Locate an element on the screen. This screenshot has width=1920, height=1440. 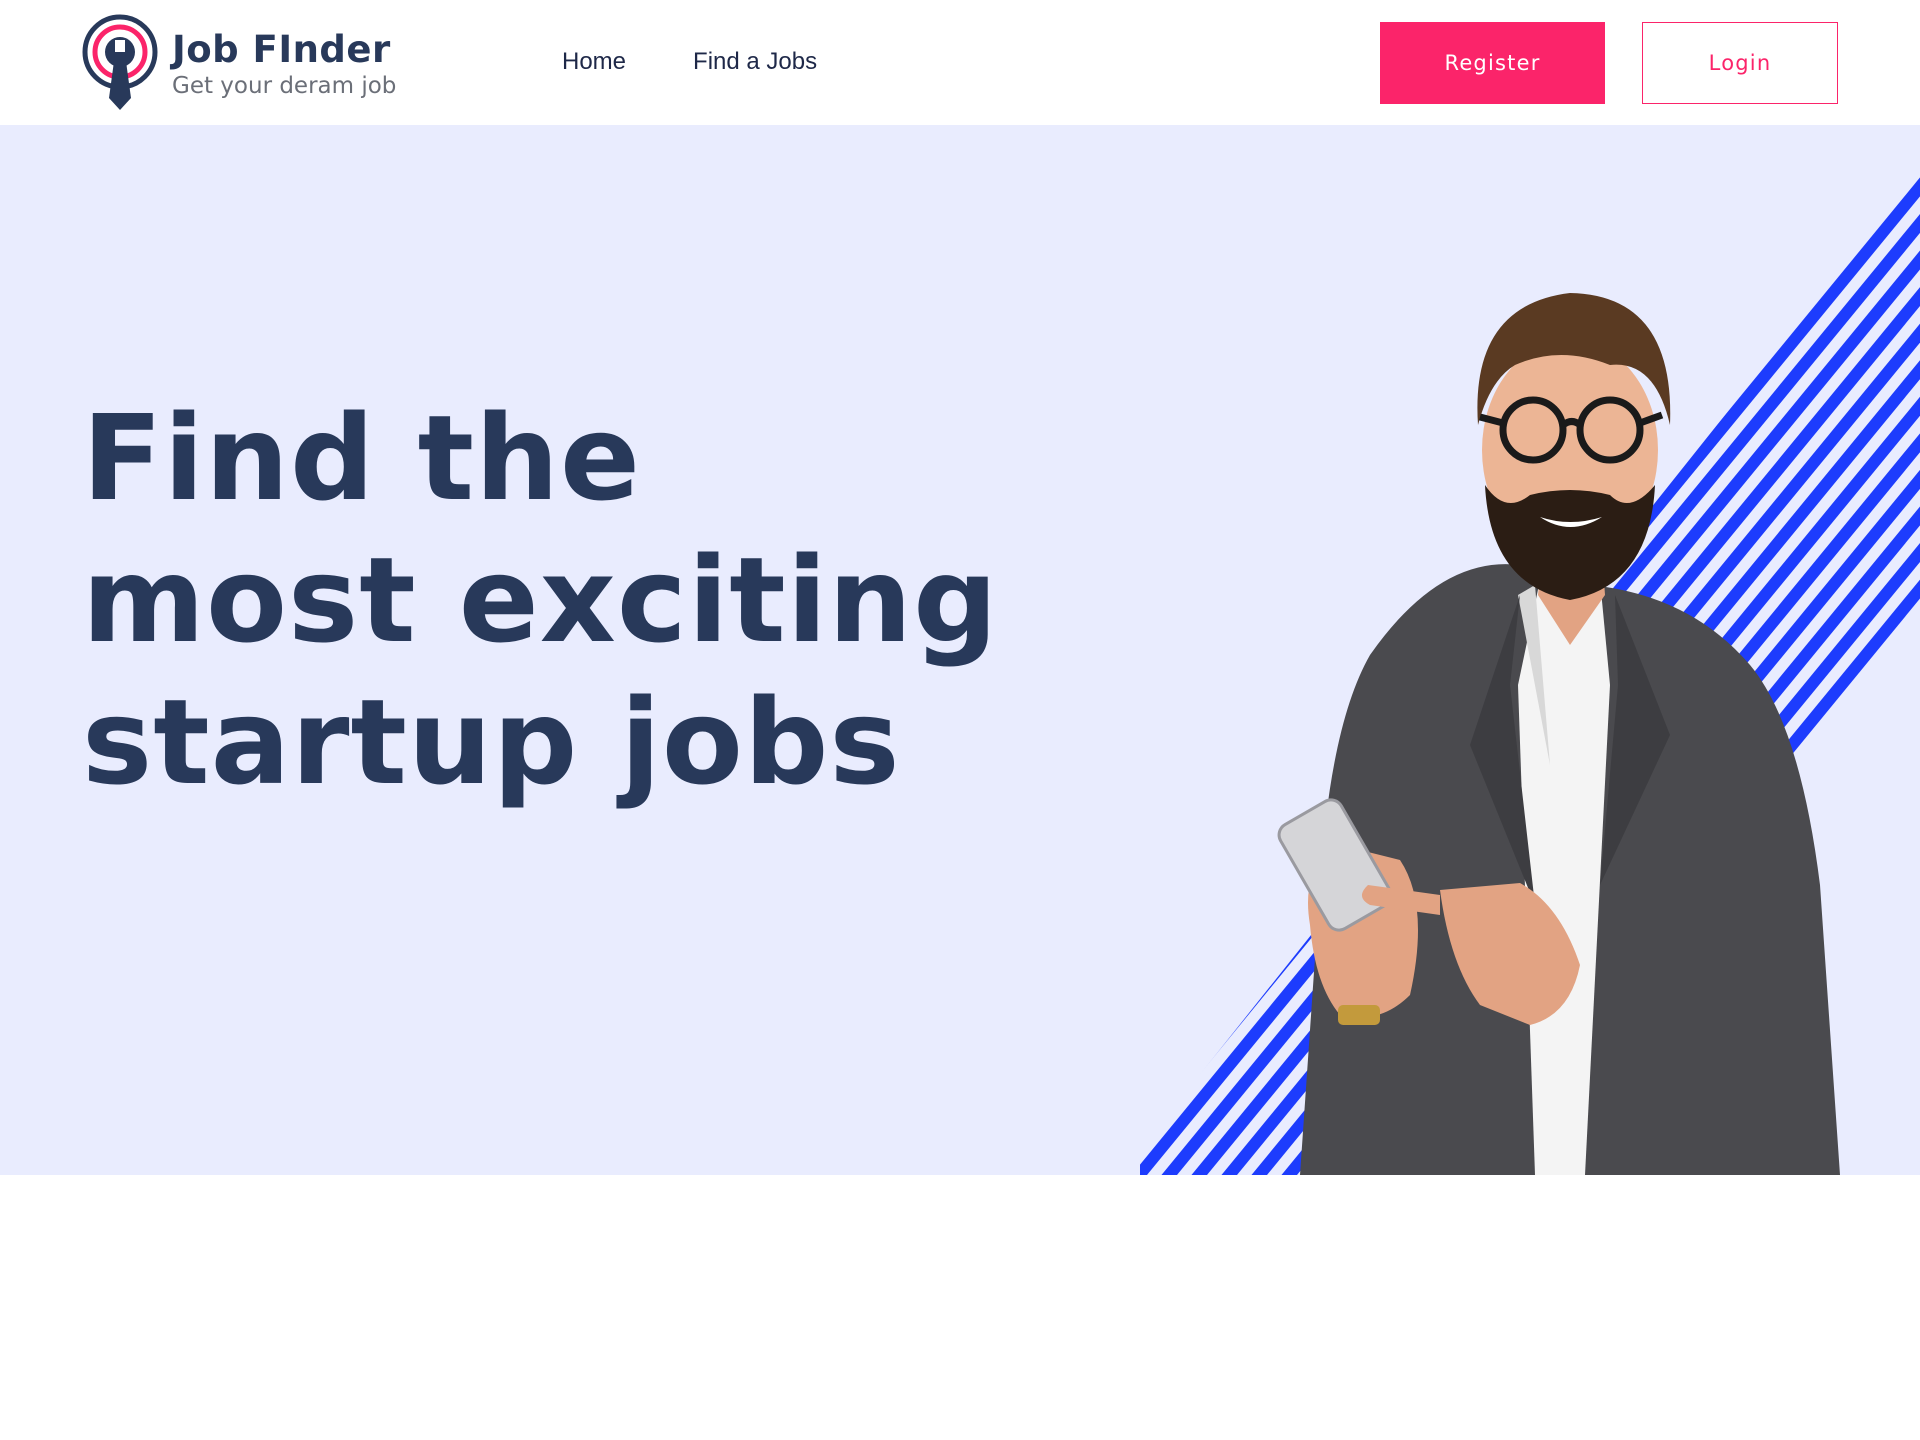
target-tie-icon is located at coordinates (120, 62).